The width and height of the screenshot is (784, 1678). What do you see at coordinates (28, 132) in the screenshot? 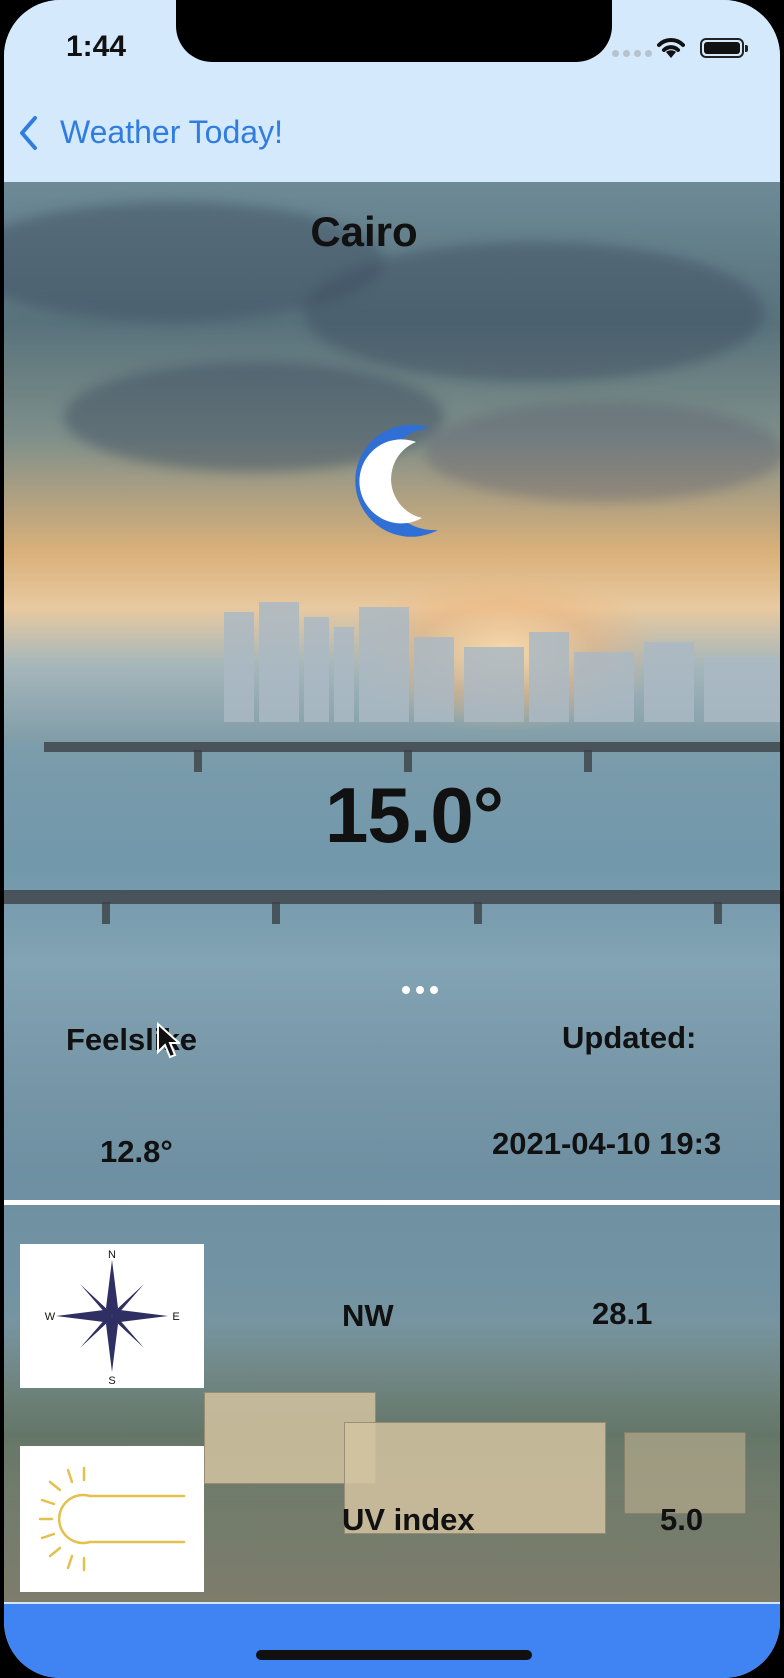
I see `chevron-left-icon` at bounding box center [28, 132].